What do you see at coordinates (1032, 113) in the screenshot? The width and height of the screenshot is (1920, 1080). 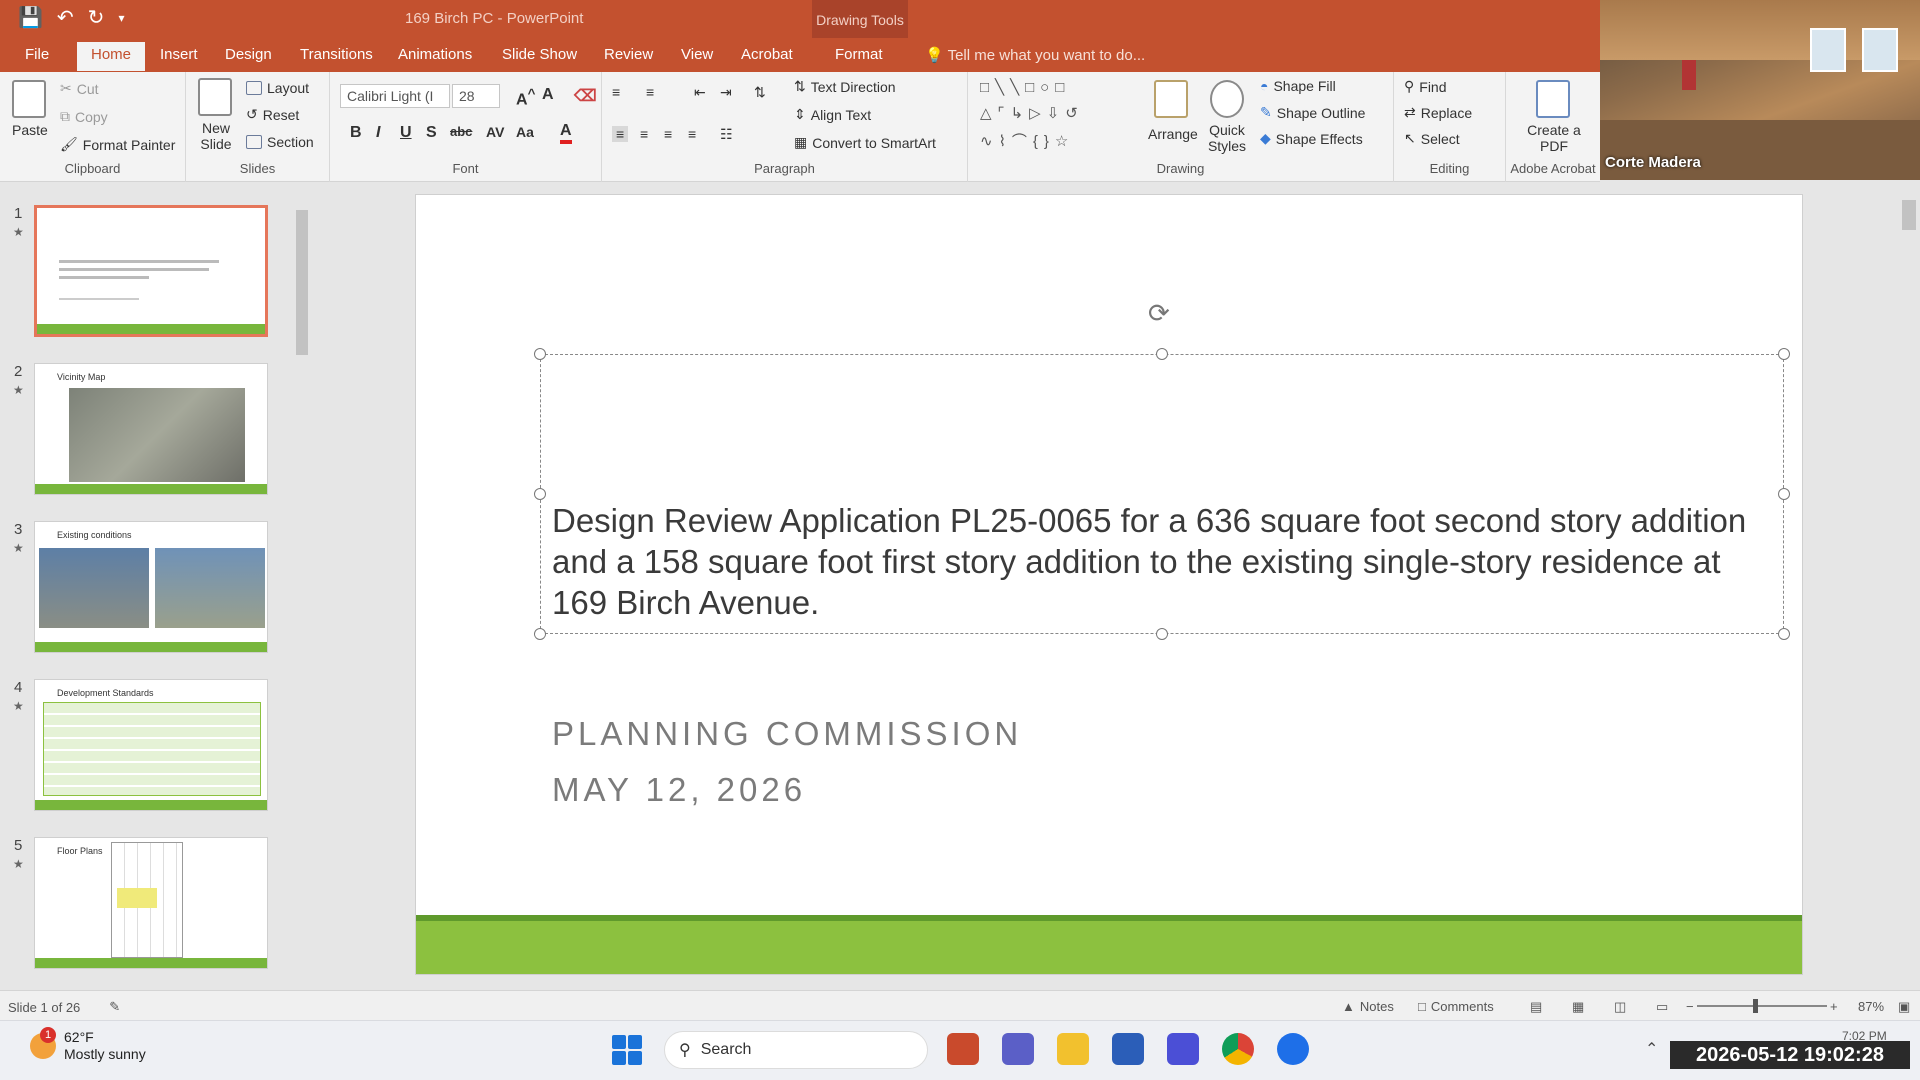 I see `shapes-gallery-row2: △⌜↳▷⇩↺` at bounding box center [1032, 113].